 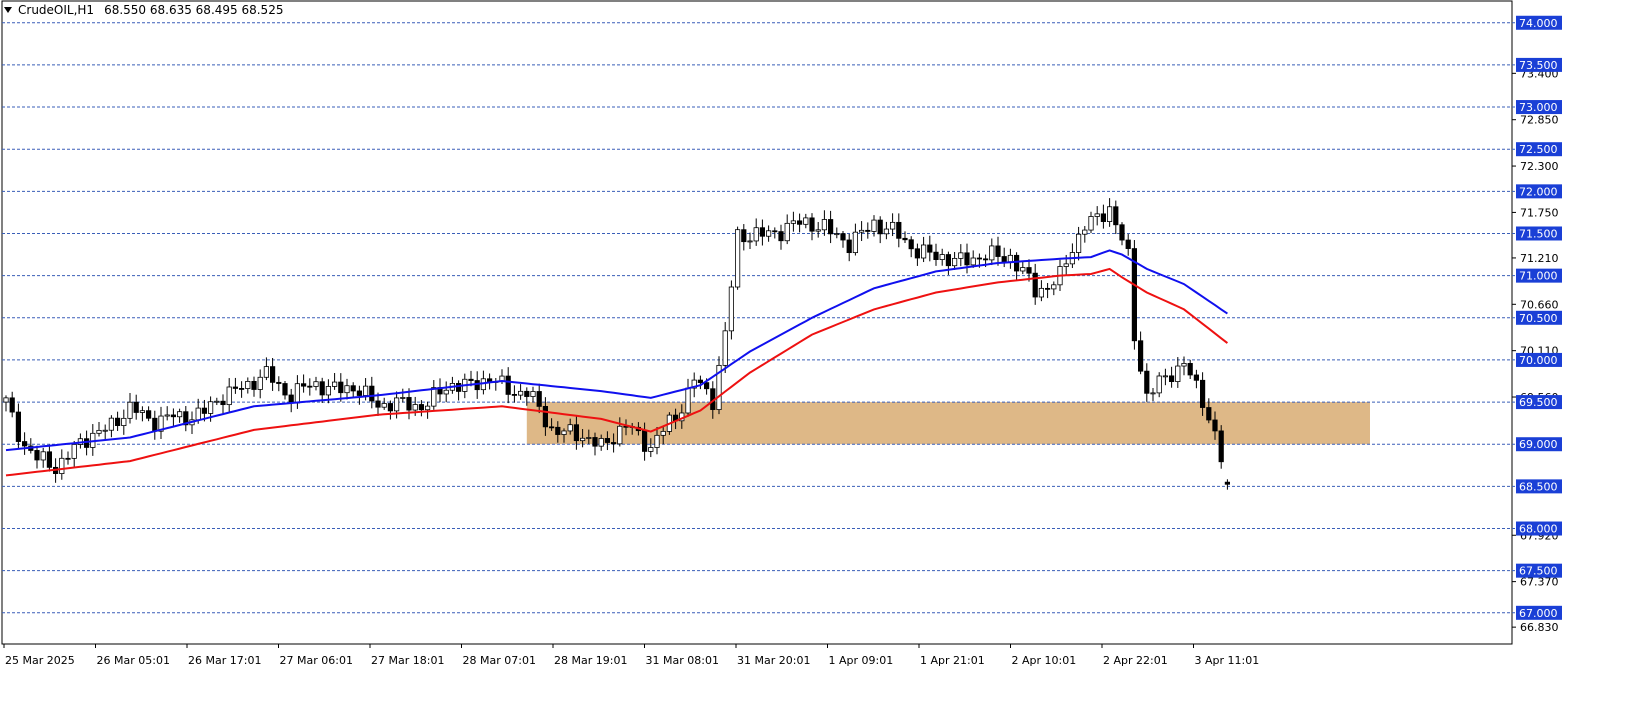 What do you see at coordinates (1539, 258) in the screenshot?
I see `y-tick-label: 71.210` at bounding box center [1539, 258].